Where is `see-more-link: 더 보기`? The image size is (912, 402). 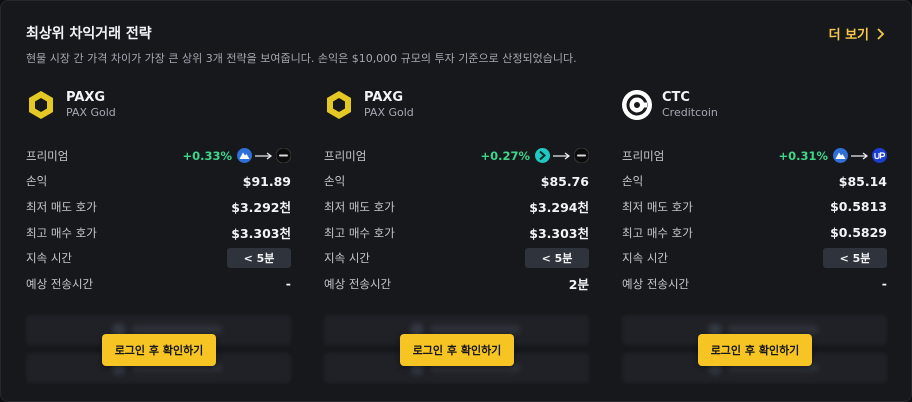 see-more-link: 더 보기 is located at coordinates (857, 33).